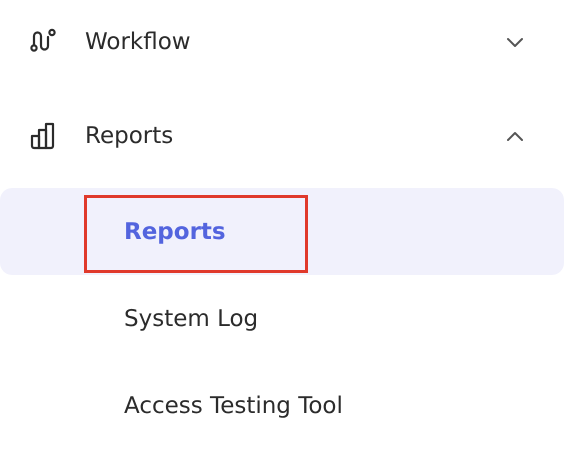 Image resolution: width=576 pixels, height=450 pixels. I want to click on menu-label: Workflow, so click(138, 42).